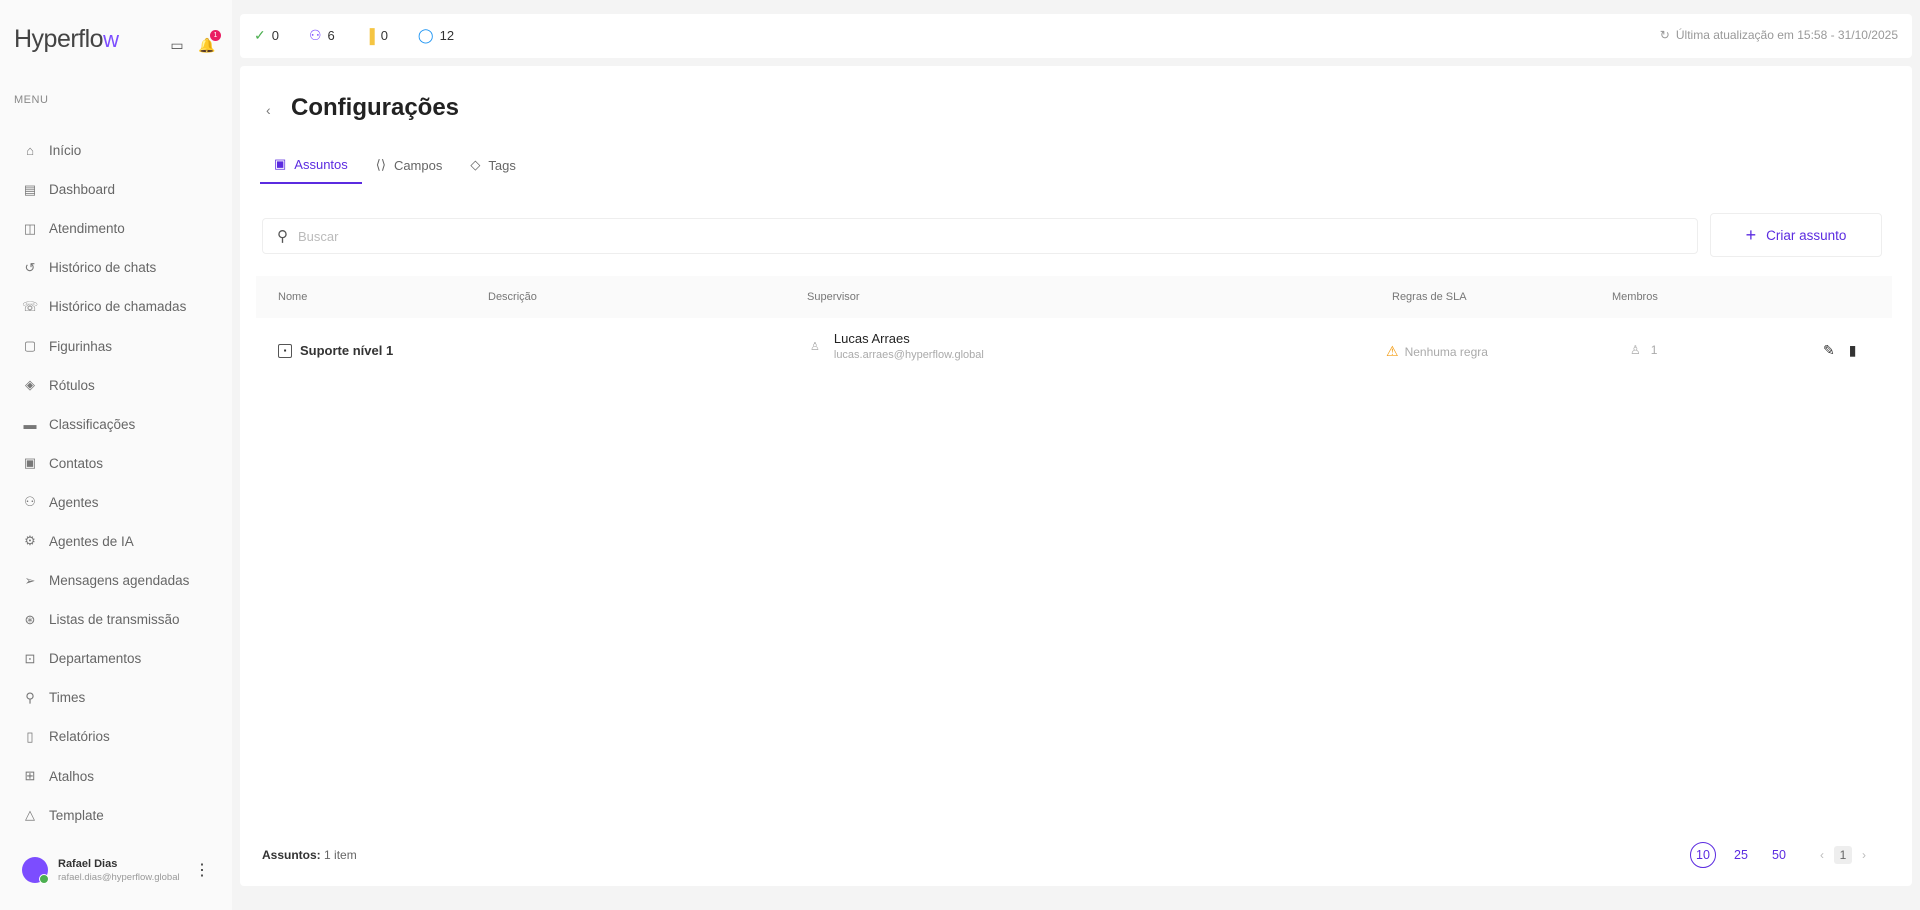  What do you see at coordinates (291, 855) in the screenshot?
I see `footer-label: Assuntos:` at bounding box center [291, 855].